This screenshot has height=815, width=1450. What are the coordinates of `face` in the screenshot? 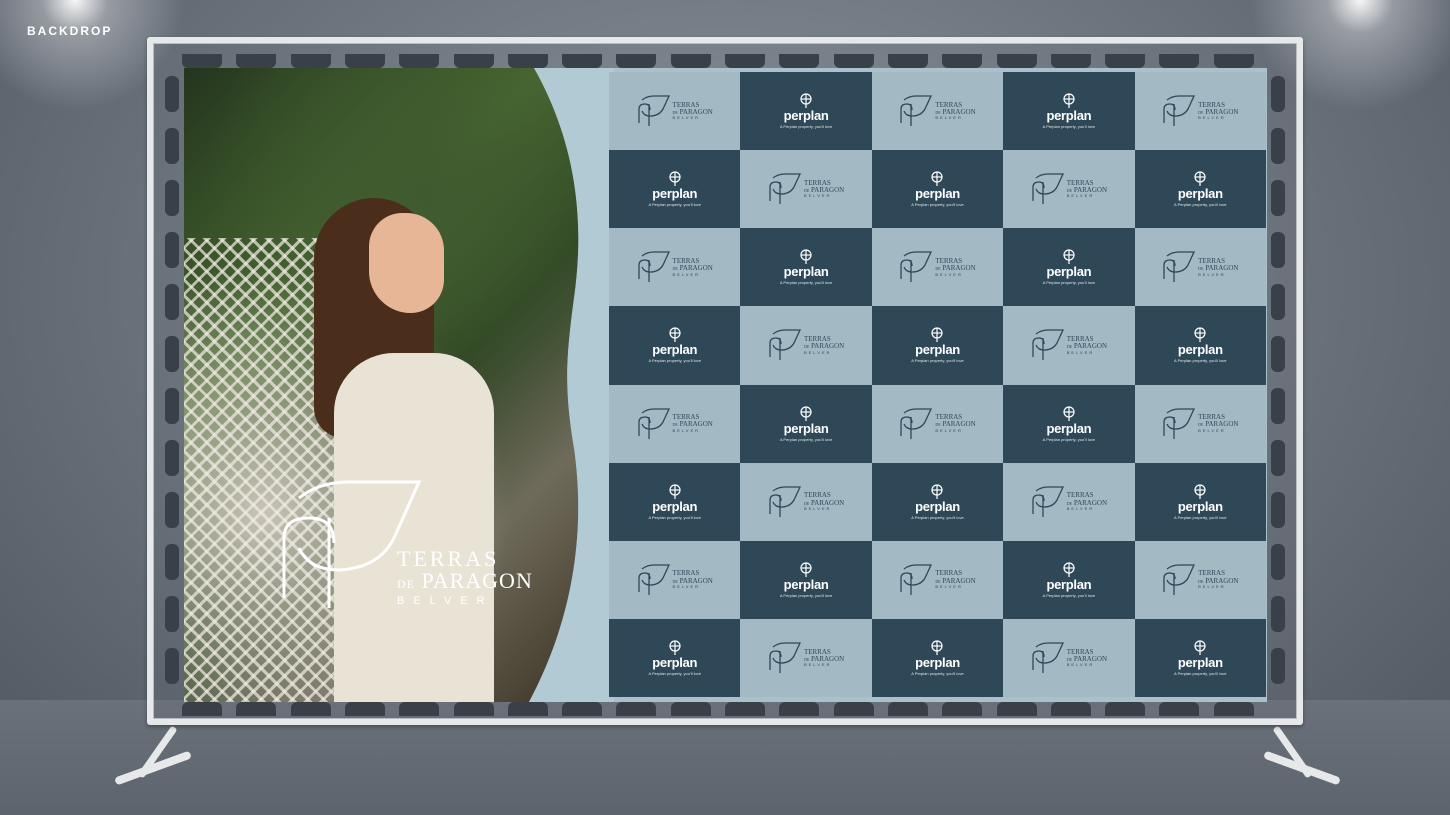 It's located at (406, 263).